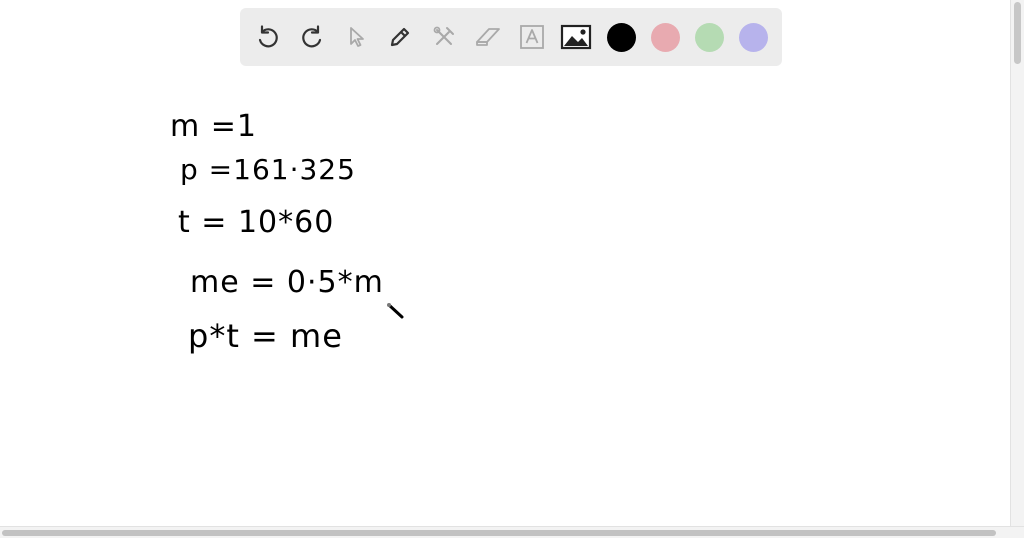 Image resolution: width=1024 pixels, height=538 pixels. I want to click on image-icon, so click(576, 37).